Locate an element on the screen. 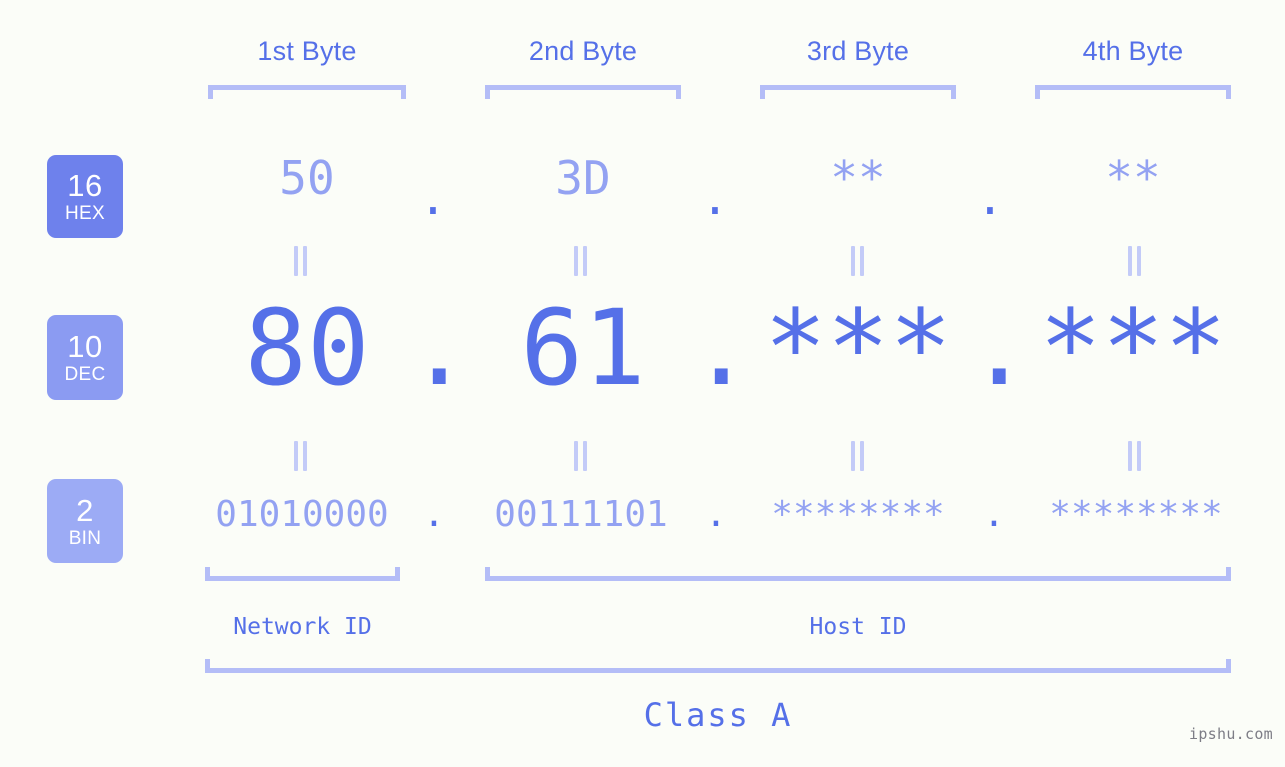 The width and height of the screenshot is (1285, 767). bin-octet-3: ******** is located at coordinates (858, 514).